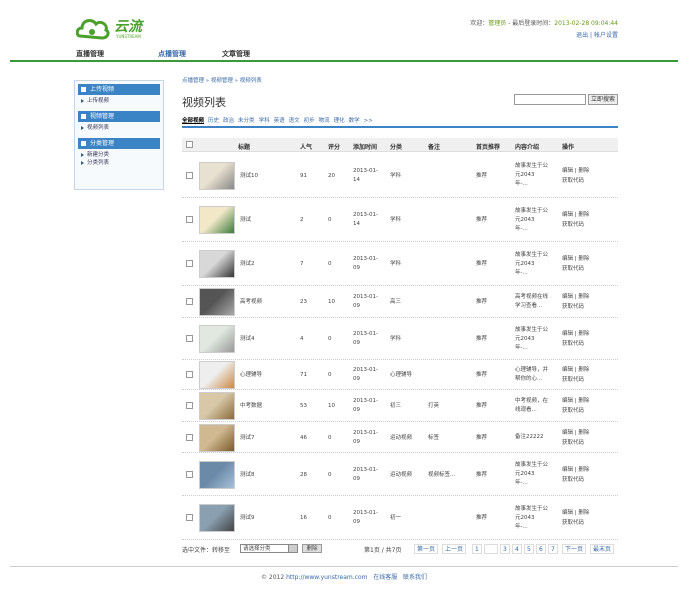 This screenshot has height=599, width=690. I want to click on page-5: 5, so click(529, 549).